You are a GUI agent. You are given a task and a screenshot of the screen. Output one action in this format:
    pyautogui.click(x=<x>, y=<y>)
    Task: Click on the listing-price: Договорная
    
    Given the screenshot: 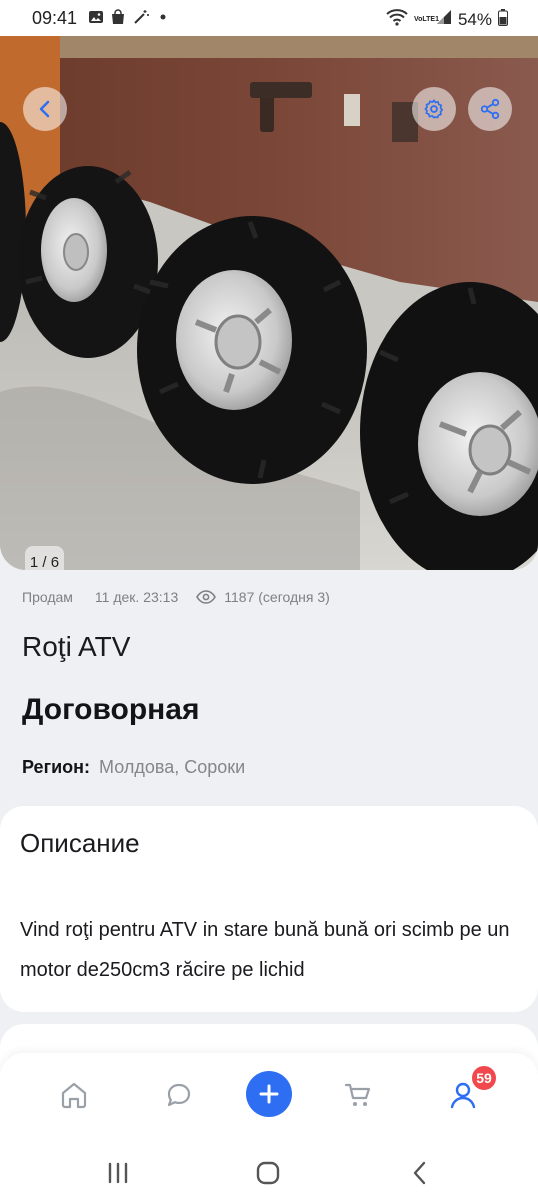 What is the action you would take?
    pyautogui.click(x=111, y=709)
    